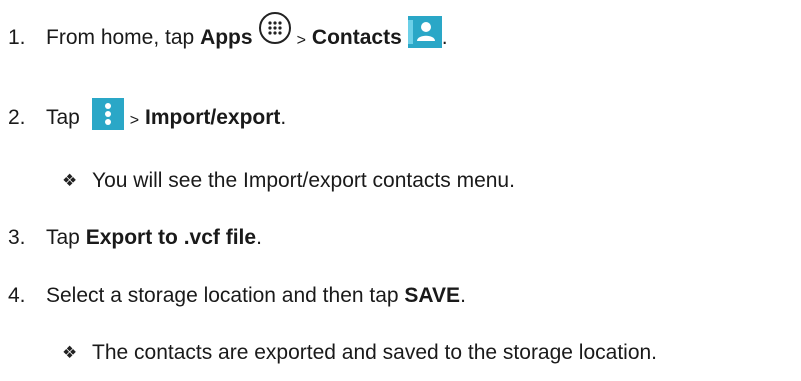 This screenshot has width=801, height=381. I want to click on save-label: SAVE, so click(432, 295).